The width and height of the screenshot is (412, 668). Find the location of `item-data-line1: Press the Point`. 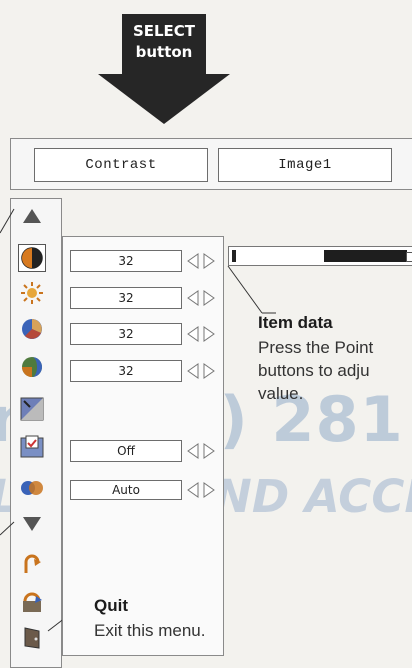

item-data-line1: Press the Point is located at coordinates (316, 347).